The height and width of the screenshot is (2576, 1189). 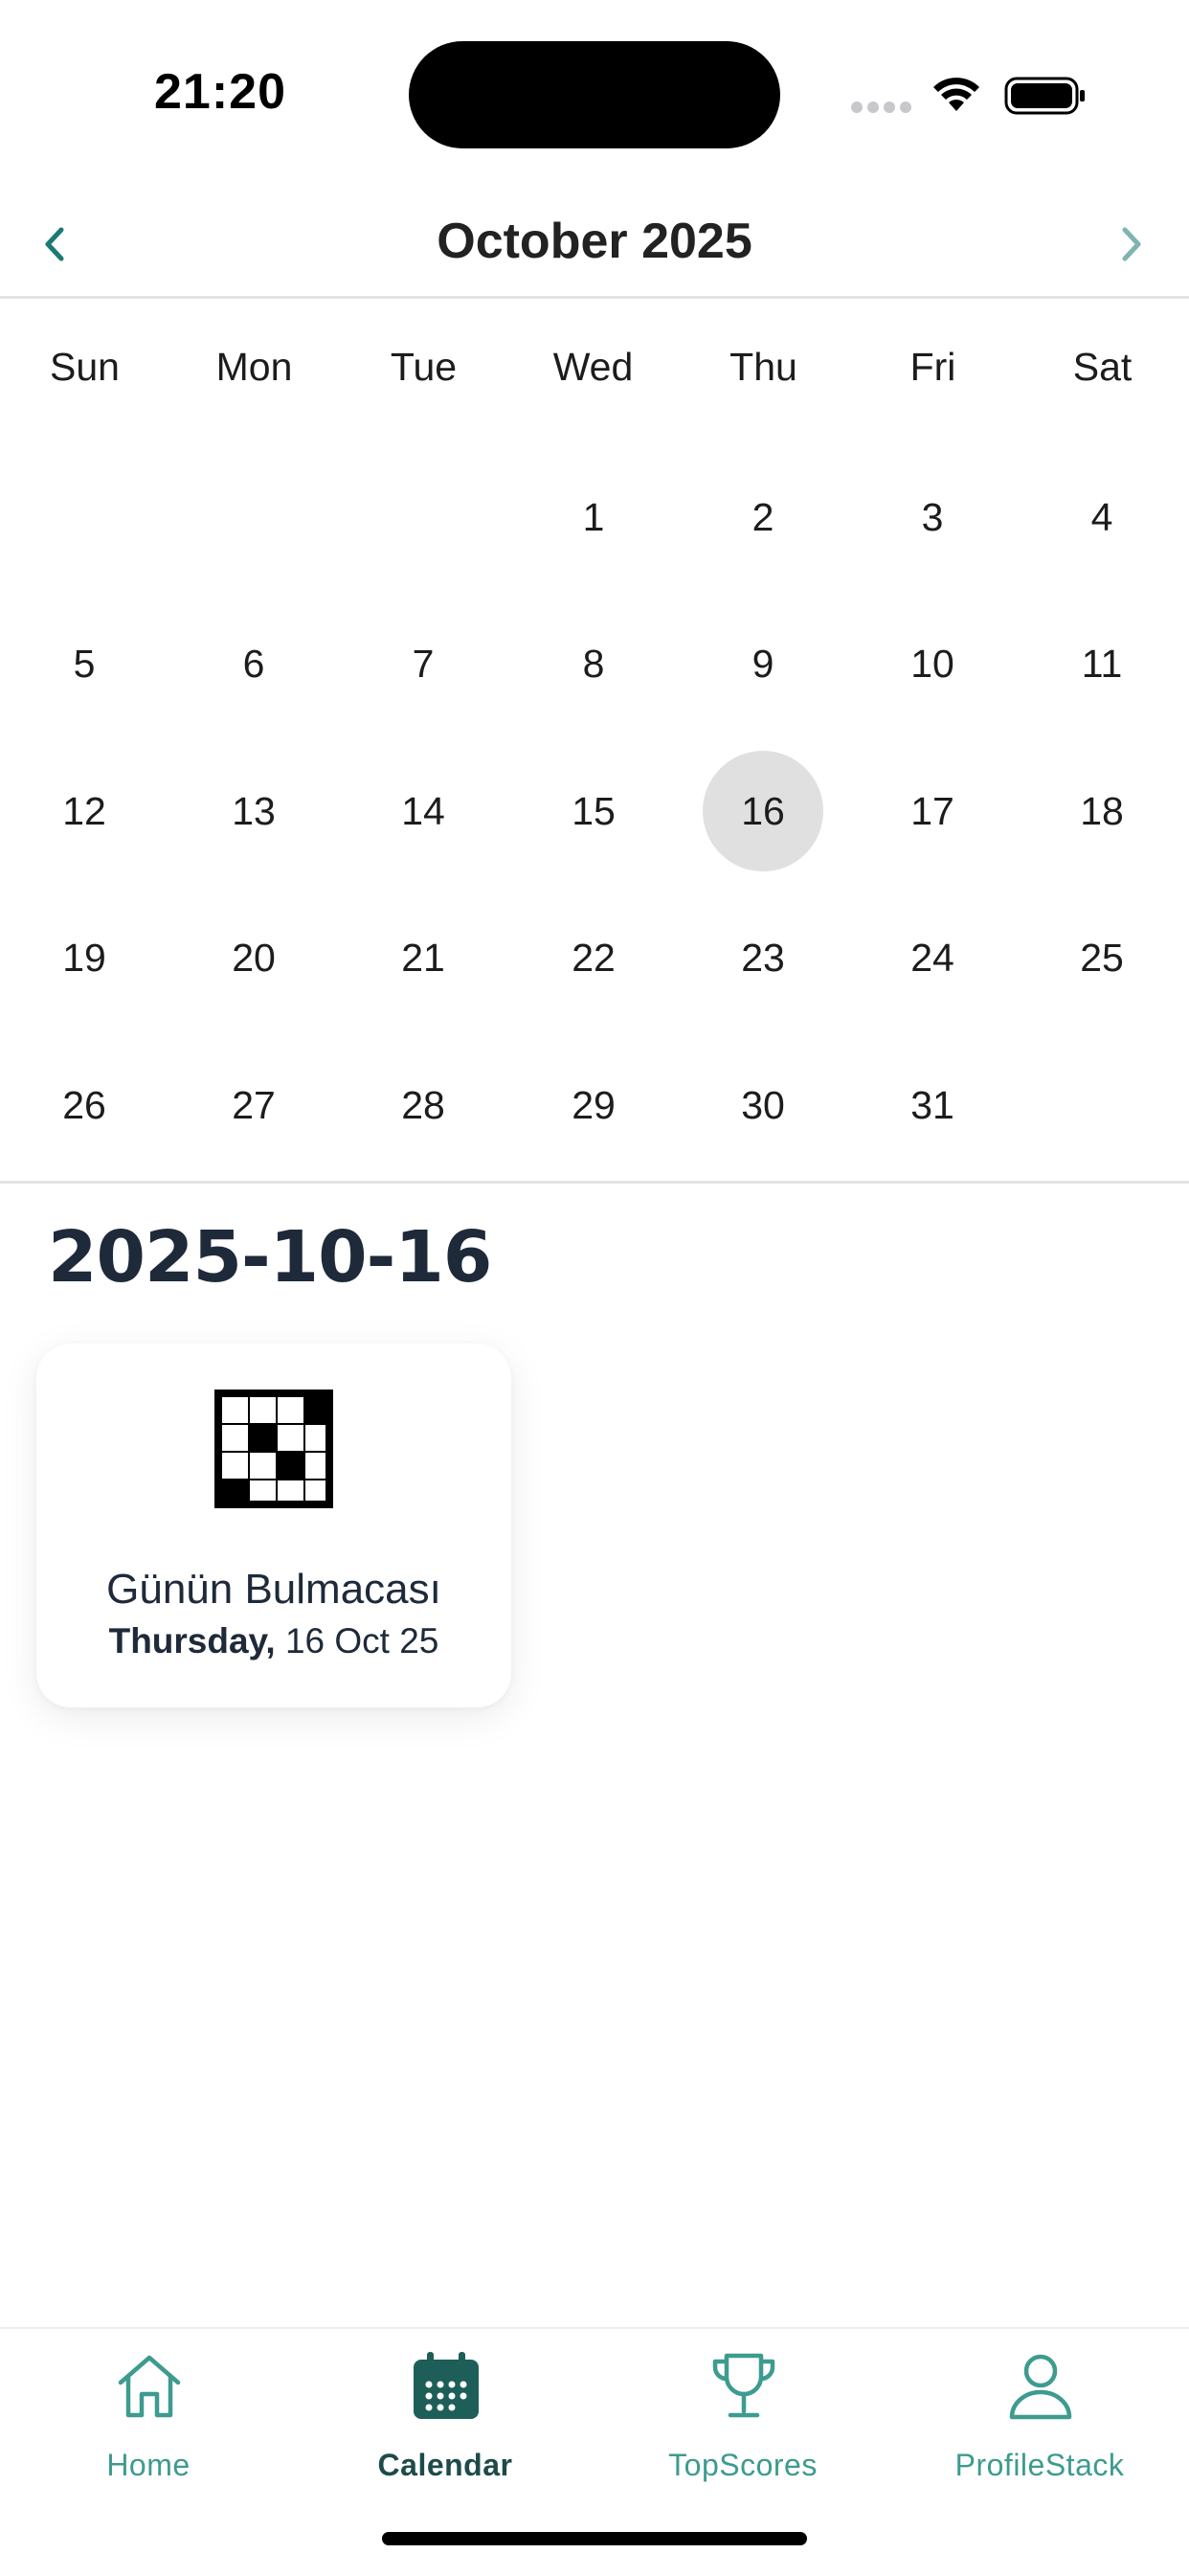 What do you see at coordinates (932, 957) in the screenshot?
I see `calendar-day: 24` at bounding box center [932, 957].